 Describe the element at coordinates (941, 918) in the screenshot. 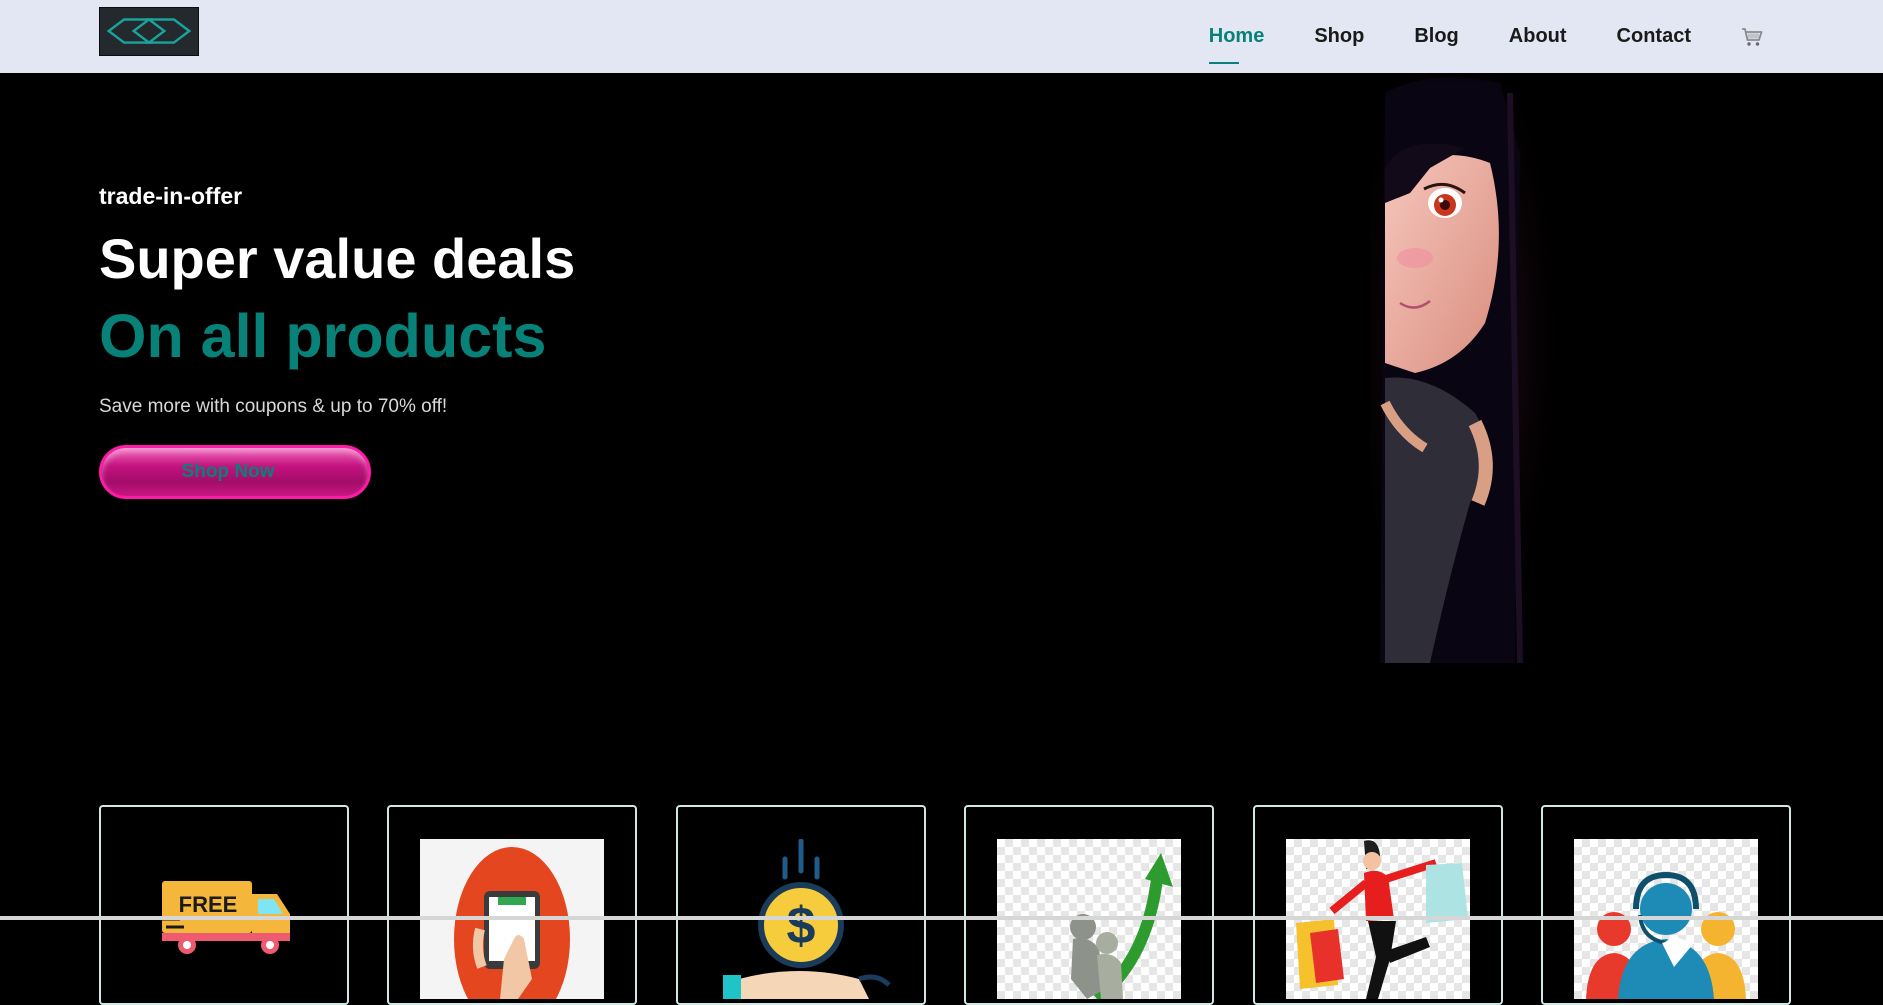

I see `page-bottom-divider` at that location.